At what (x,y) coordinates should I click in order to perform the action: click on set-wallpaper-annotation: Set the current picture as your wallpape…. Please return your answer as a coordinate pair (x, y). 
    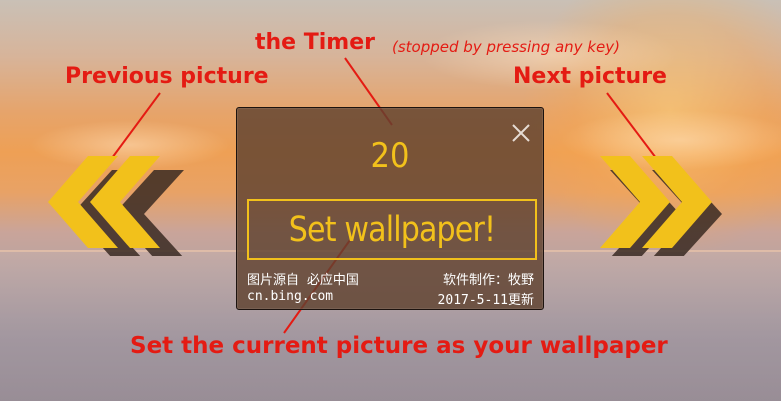
    Looking at the image, I should click on (399, 346).